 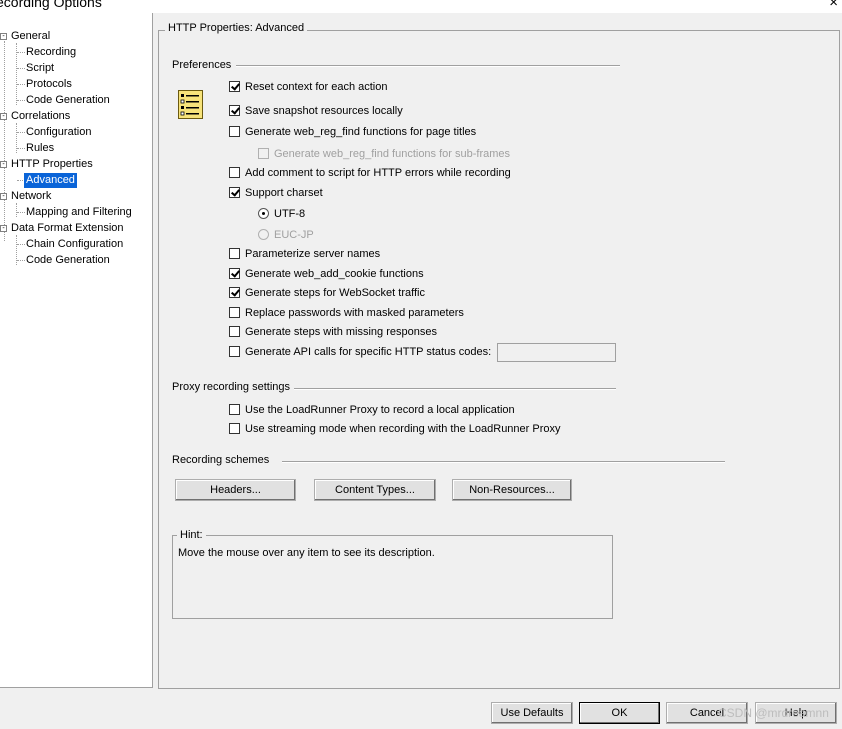 I want to click on websocket-label: Generate steps for WebSocket traffic, so click(x=335, y=293).